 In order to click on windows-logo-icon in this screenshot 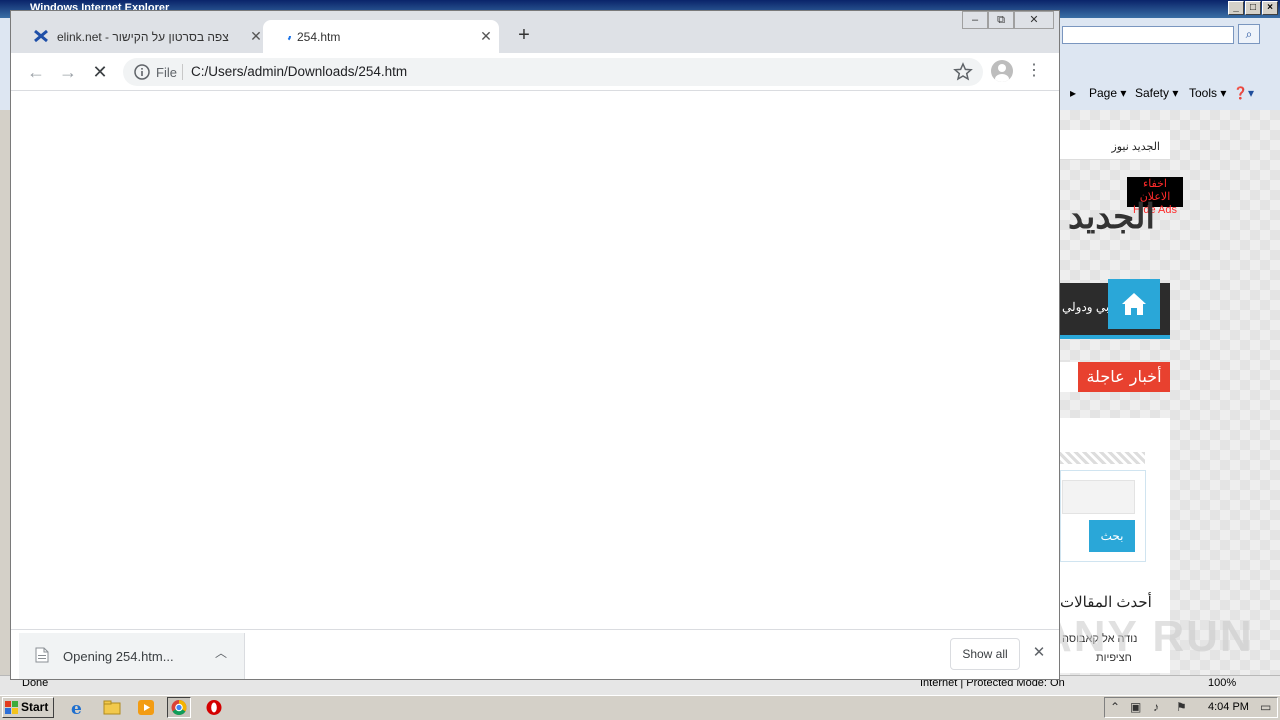, I will do `click(11, 707)`.